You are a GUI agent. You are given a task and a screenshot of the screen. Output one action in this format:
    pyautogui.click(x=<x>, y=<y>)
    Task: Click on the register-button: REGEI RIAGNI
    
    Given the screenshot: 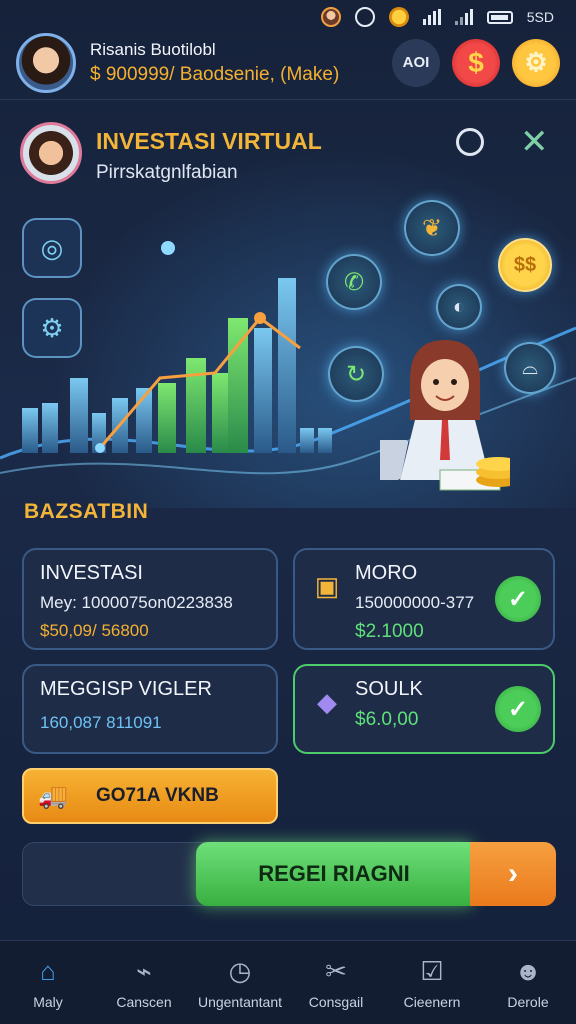 What is the action you would take?
    pyautogui.click(x=334, y=874)
    